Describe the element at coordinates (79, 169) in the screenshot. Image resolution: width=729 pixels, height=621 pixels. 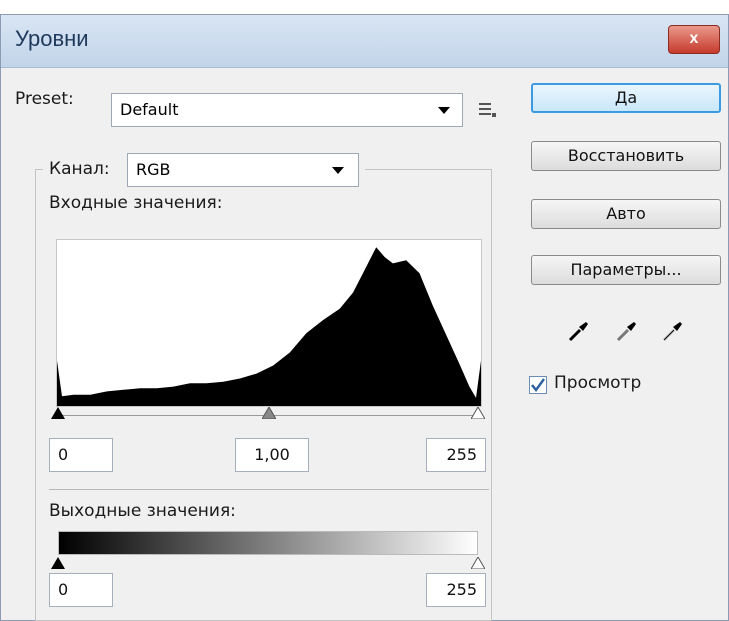
I see `channel-label: Канал:` at that location.